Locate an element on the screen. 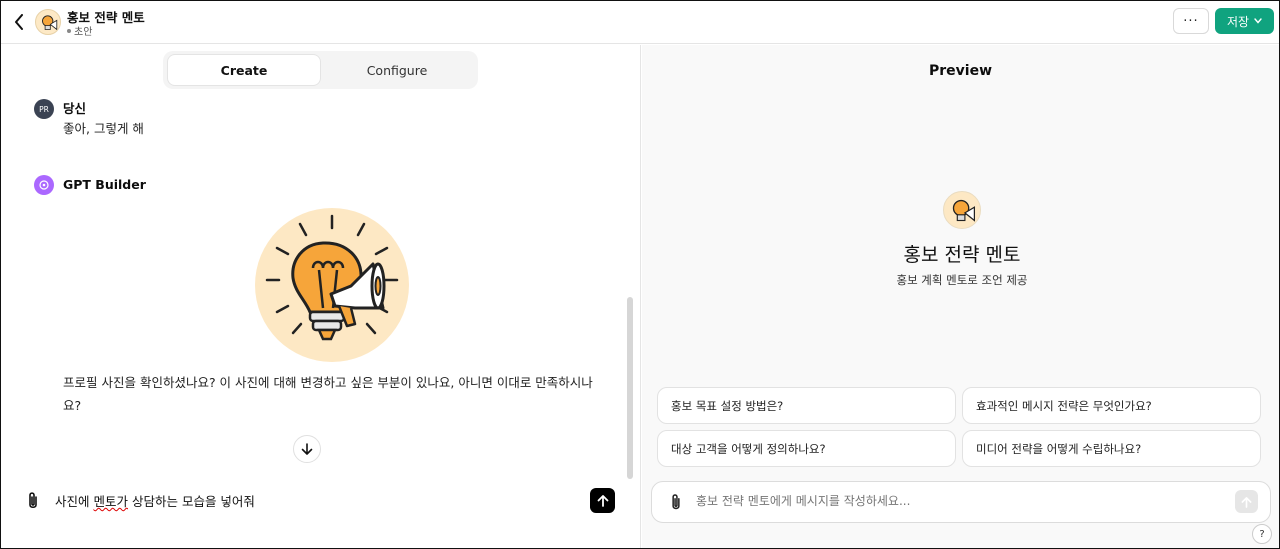 The height and width of the screenshot is (549, 1280). profile-image is located at coordinates (332, 285).